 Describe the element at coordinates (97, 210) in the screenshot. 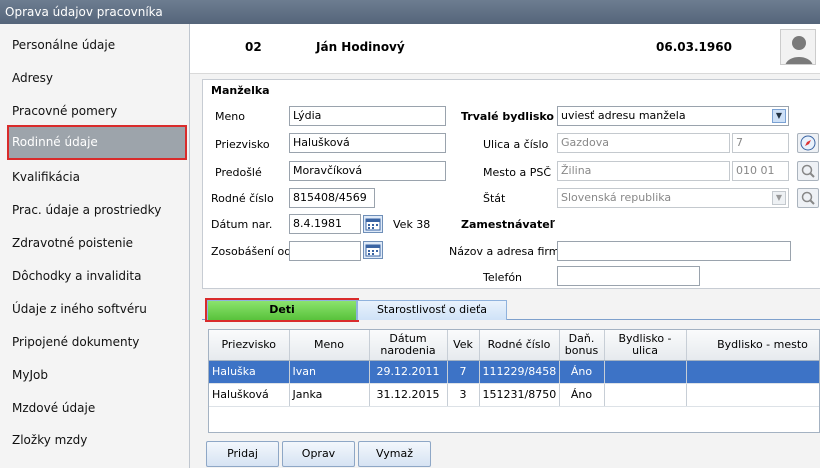

I see `sidebar-item-prac-udaje: Prac. údaje a prostriedky` at that location.